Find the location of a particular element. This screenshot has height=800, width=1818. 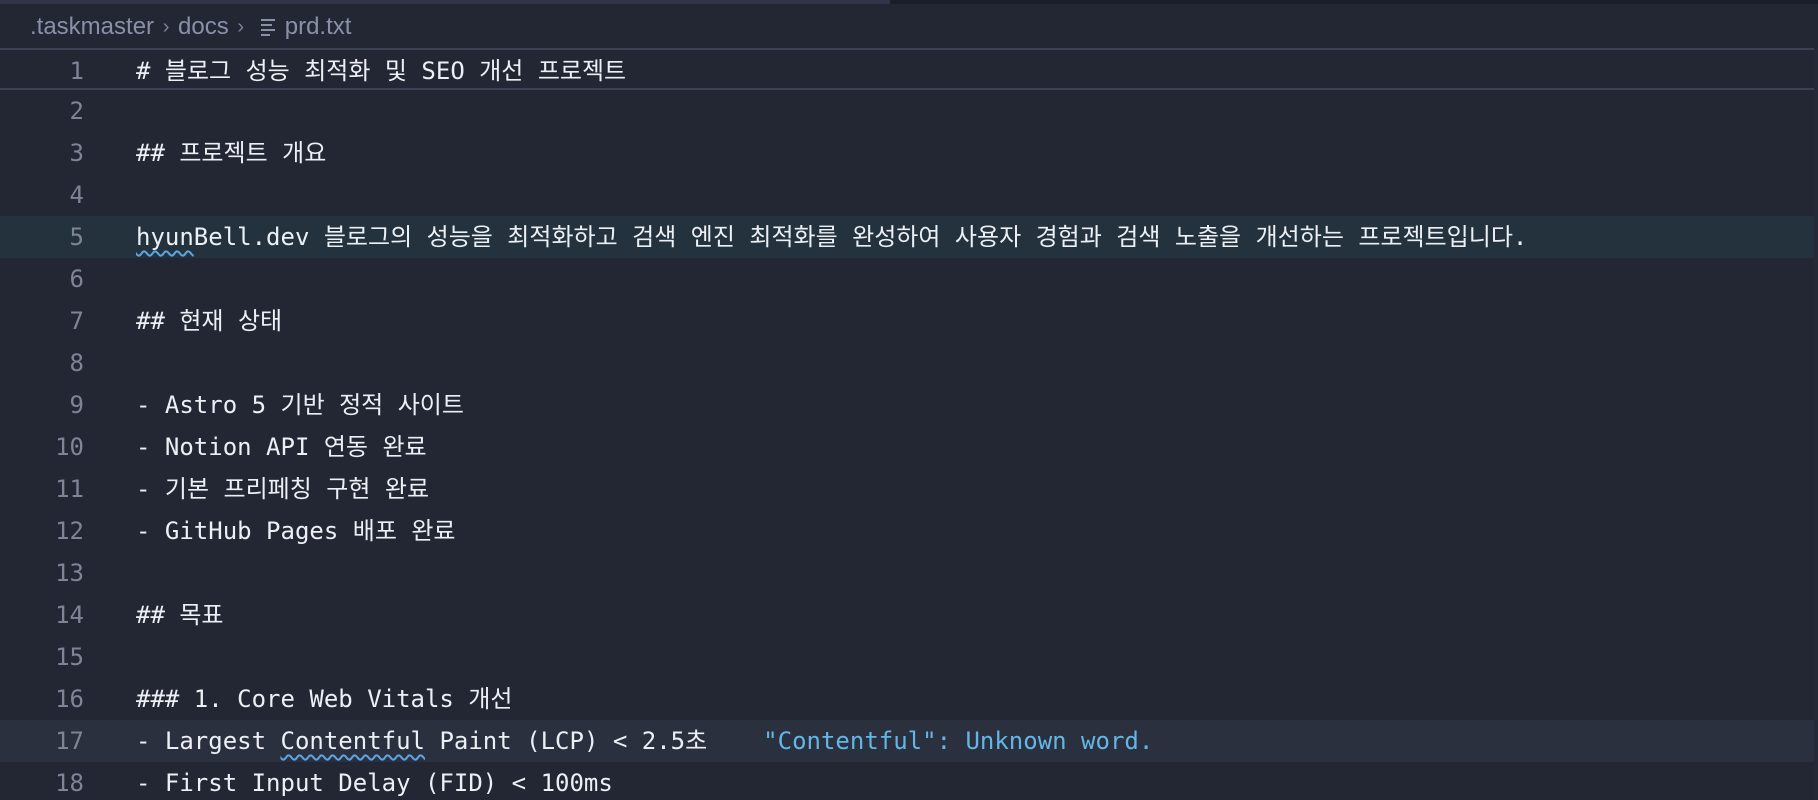

inline-diagnostic-message: "Contentful": Unknown word. is located at coordinates (958, 741).